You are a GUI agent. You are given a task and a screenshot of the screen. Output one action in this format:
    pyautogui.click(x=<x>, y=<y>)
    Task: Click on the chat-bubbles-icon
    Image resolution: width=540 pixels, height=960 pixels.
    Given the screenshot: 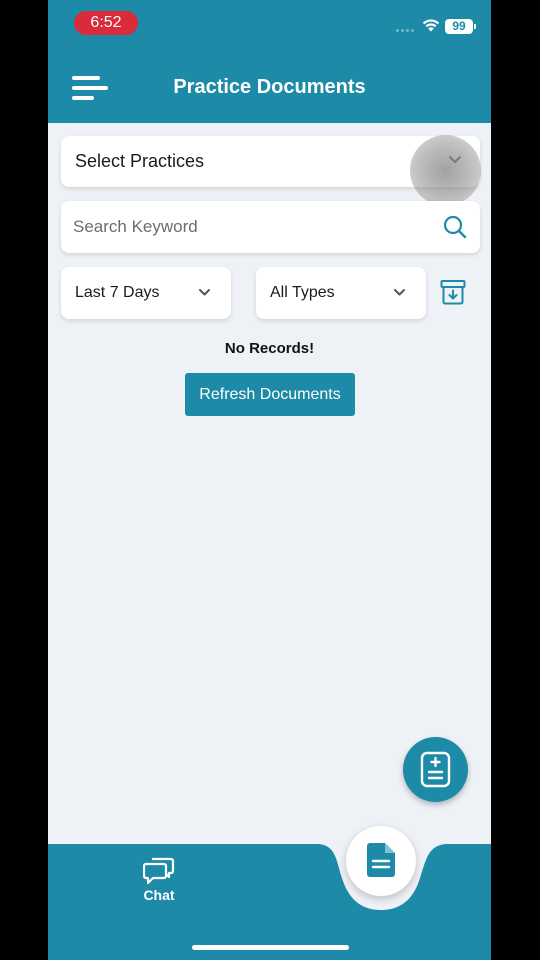 What is the action you would take?
    pyautogui.click(x=159, y=871)
    